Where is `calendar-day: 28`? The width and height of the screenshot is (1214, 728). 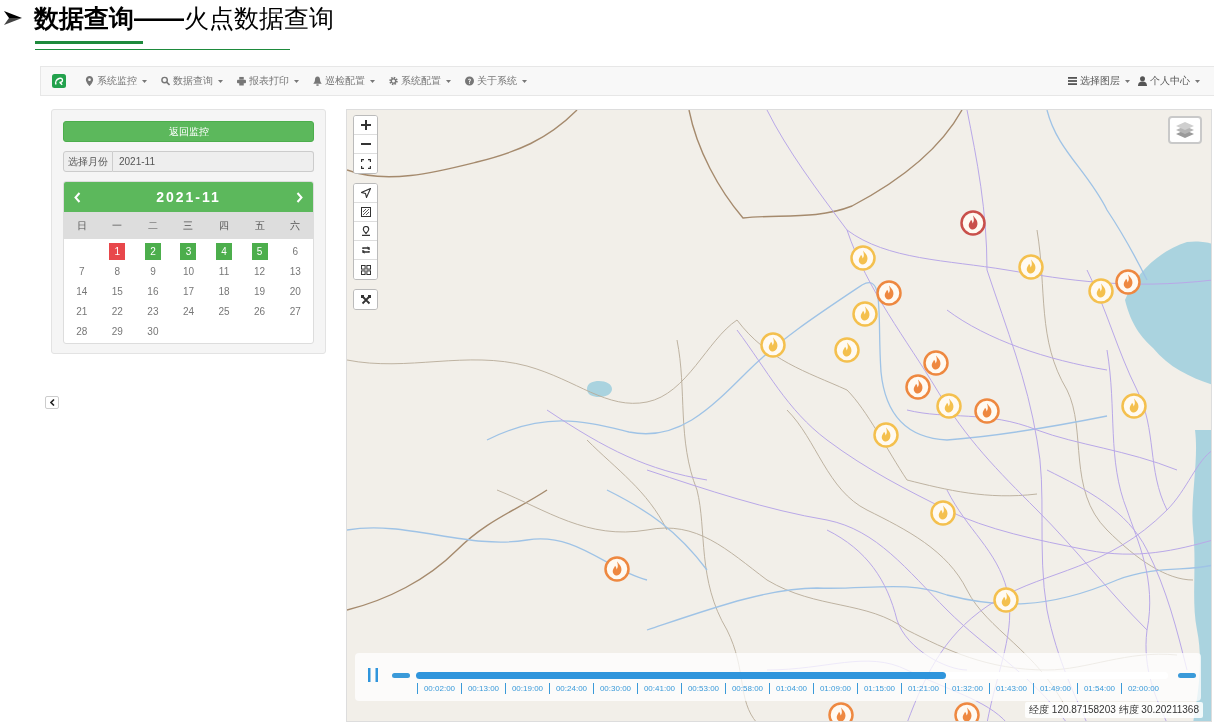 calendar-day: 28 is located at coordinates (81, 331).